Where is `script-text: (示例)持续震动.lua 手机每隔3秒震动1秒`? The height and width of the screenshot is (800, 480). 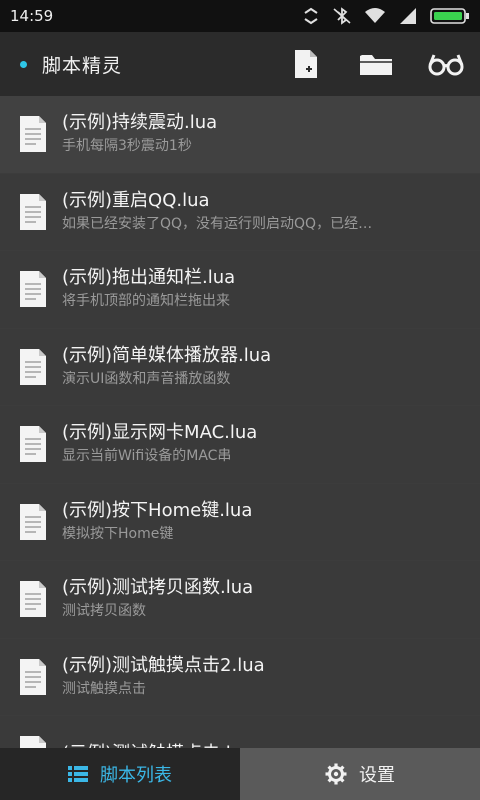 script-text: (示例)持续震动.lua 手机每隔3秒震动1秒 is located at coordinates (139, 134).